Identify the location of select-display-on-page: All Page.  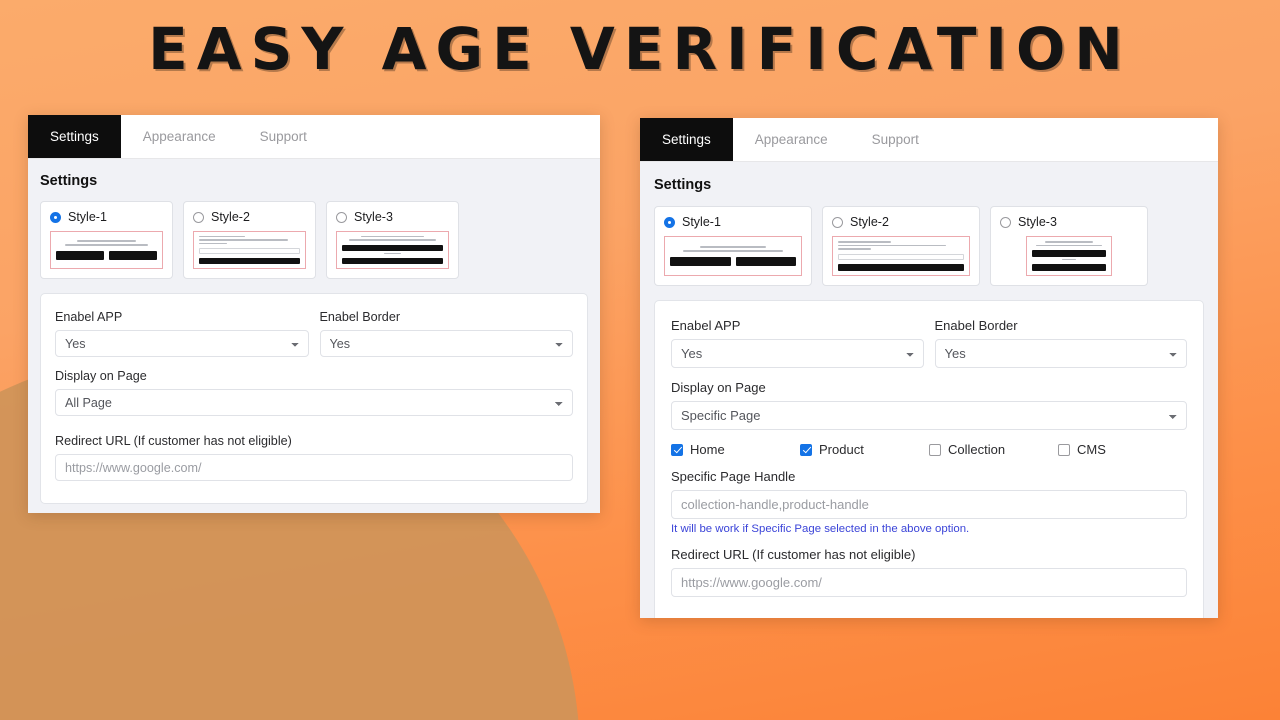
(314, 402).